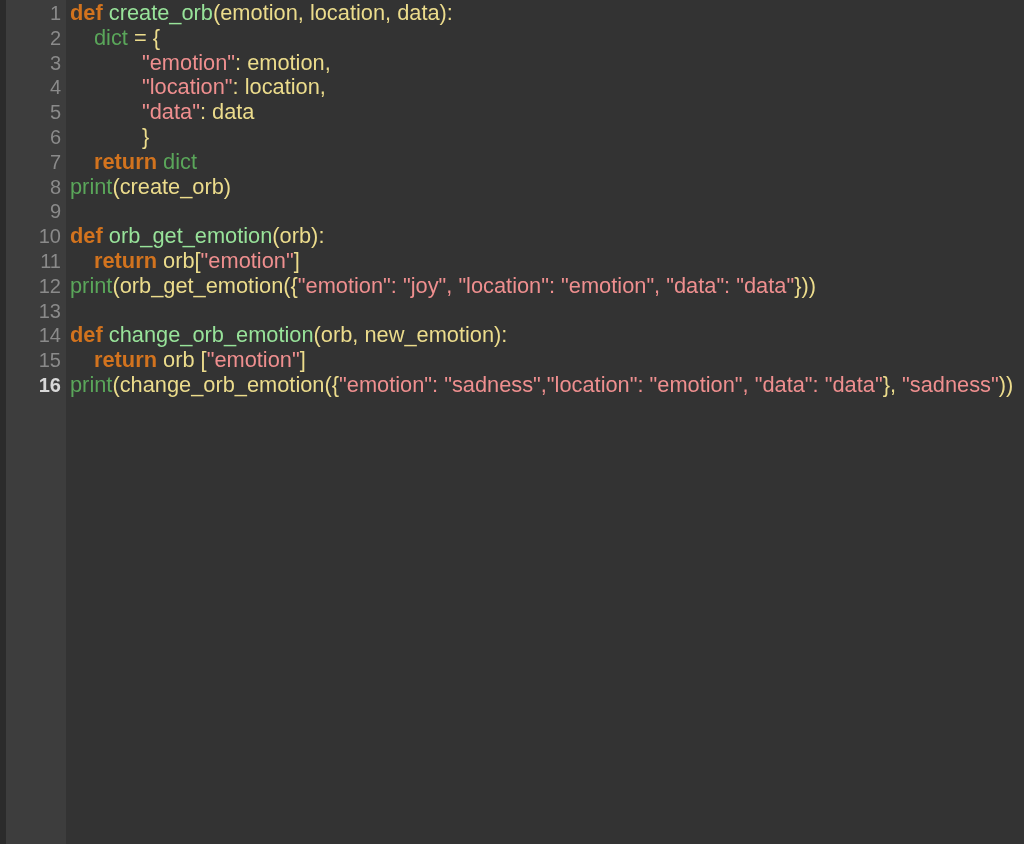 This screenshot has height=844, width=1024. Describe the element at coordinates (55, 162) in the screenshot. I see `line-number: 7` at that location.